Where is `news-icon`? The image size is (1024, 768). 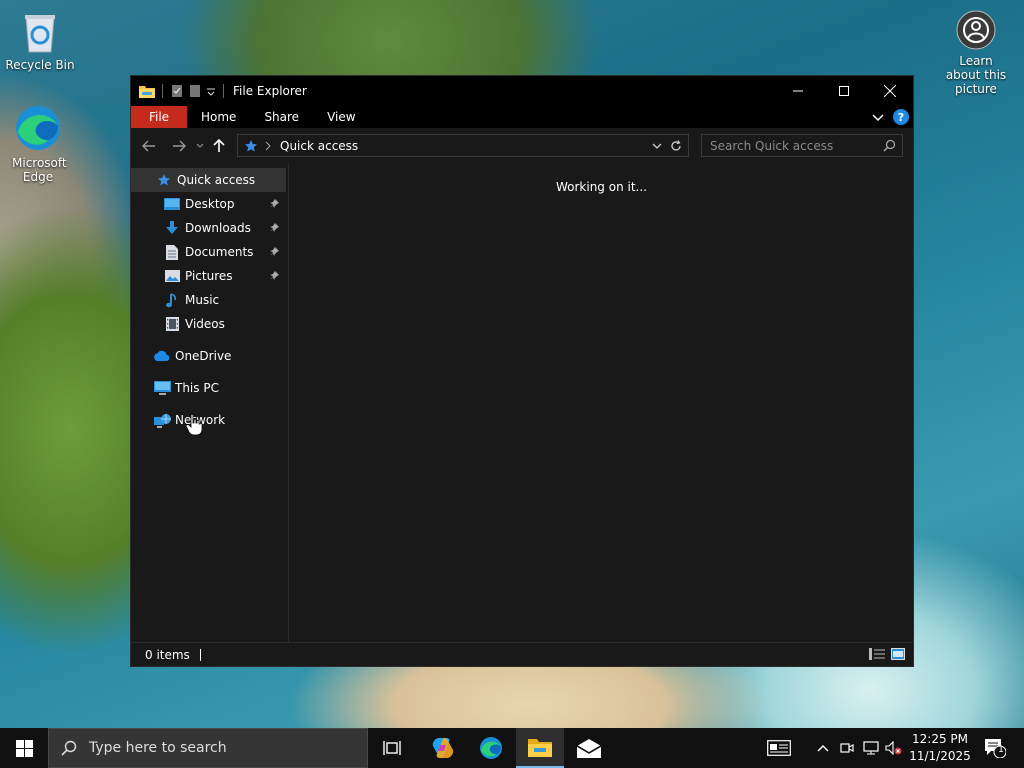
news-icon is located at coordinates (779, 748).